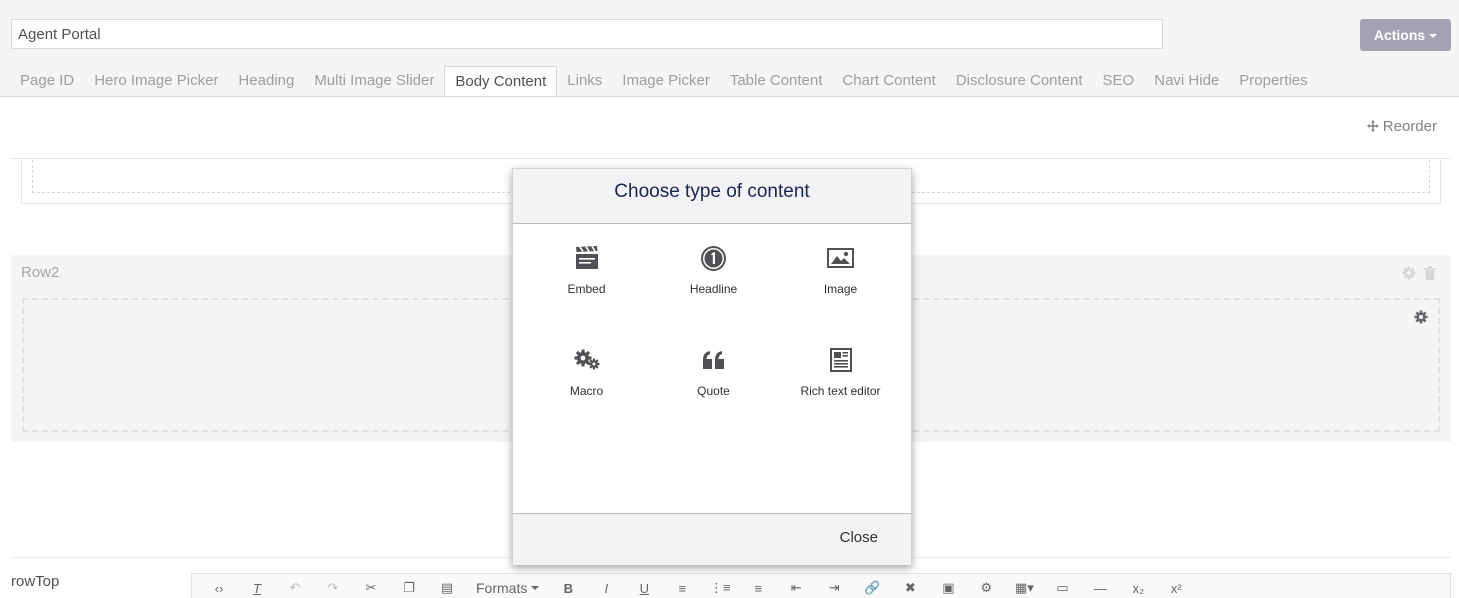 The height and width of the screenshot is (598, 1459). What do you see at coordinates (713, 289) in the screenshot?
I see `content-type-label: Headline` at bounding box center [713, 289].